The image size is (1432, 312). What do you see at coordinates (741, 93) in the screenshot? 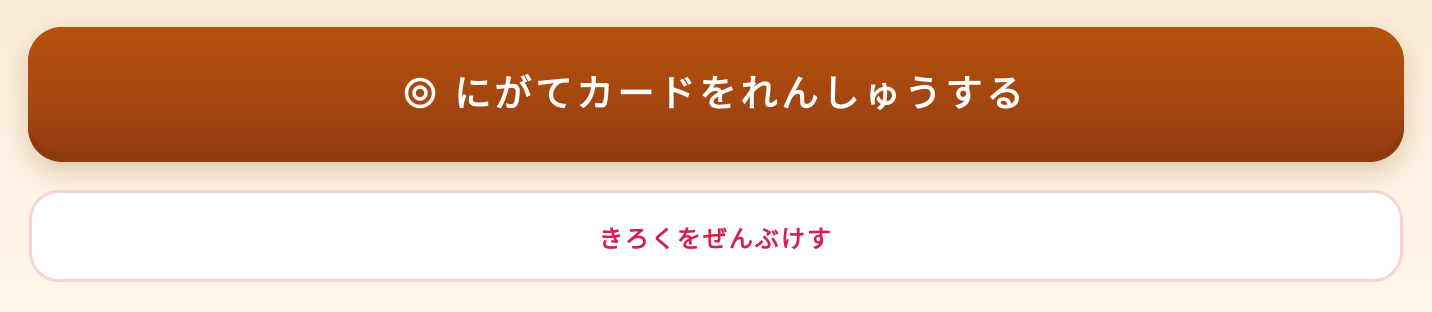
I see `practice-button-label: にがてカードをれんしゅうする` at bounding box center [741, 93].